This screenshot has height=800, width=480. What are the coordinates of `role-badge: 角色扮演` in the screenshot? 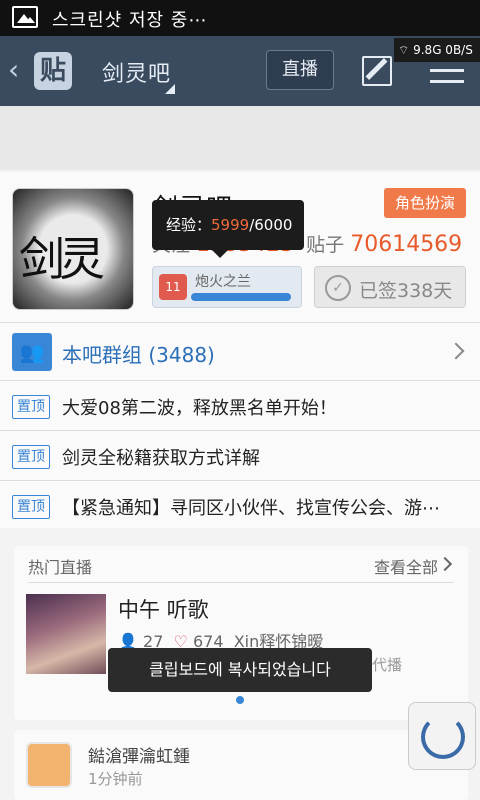 It's located at (425, 203).